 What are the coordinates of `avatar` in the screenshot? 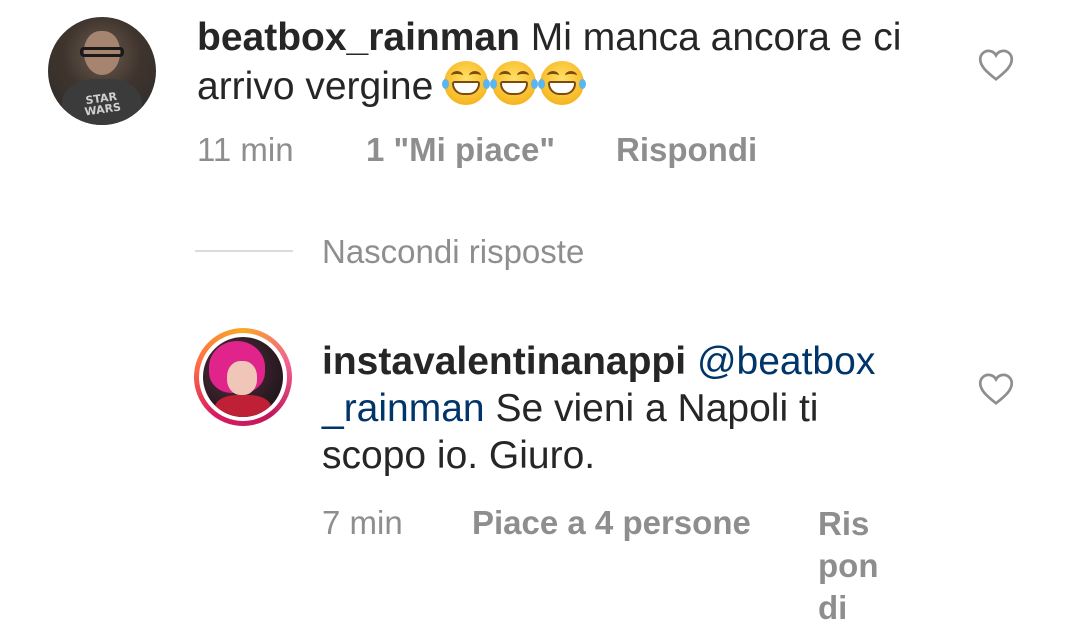 It's located at (243, 377).